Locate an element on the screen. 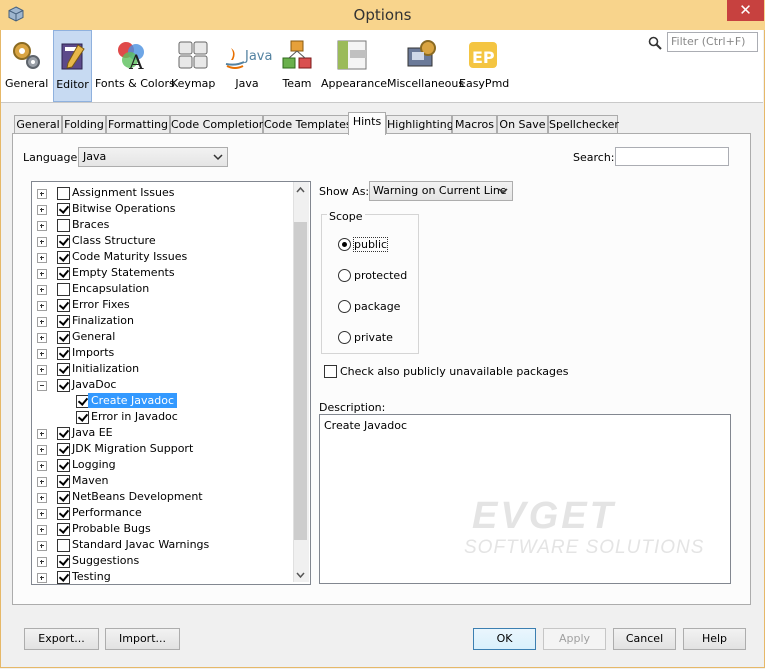  tree-category-item: NetBeans Development is located at coordinates (162, 497).